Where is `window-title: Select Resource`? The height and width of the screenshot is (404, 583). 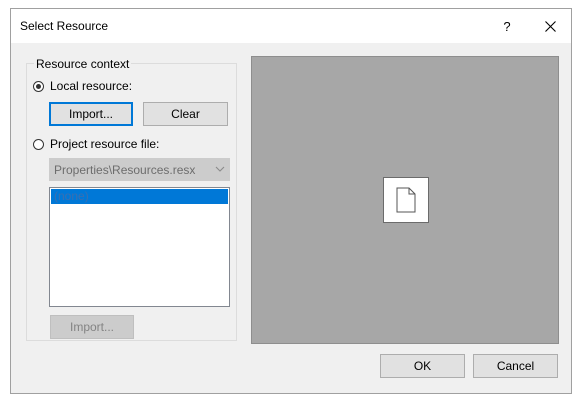 window-title: Select Resource is located at coordinates (64, 26).